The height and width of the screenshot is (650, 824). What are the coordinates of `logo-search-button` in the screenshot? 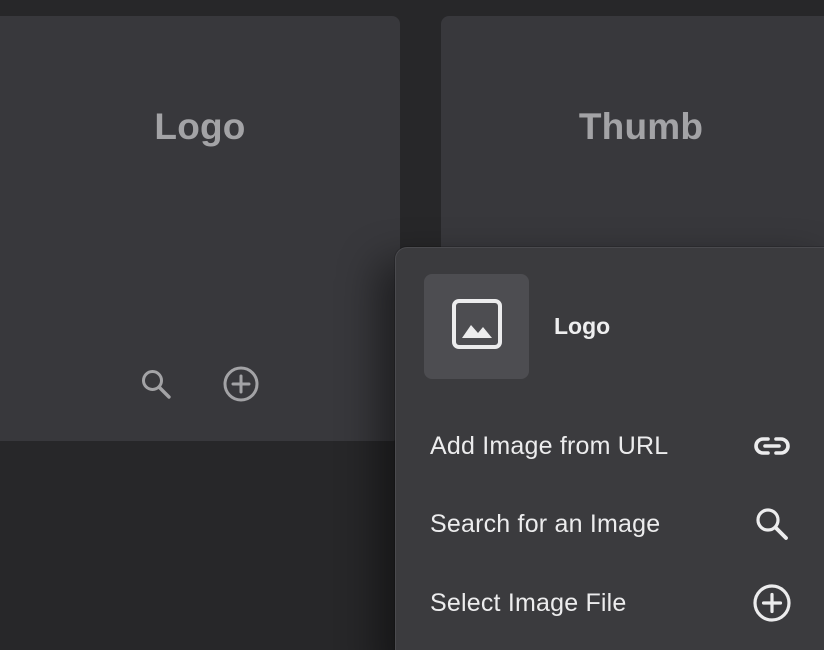 It's located at (156, 384).